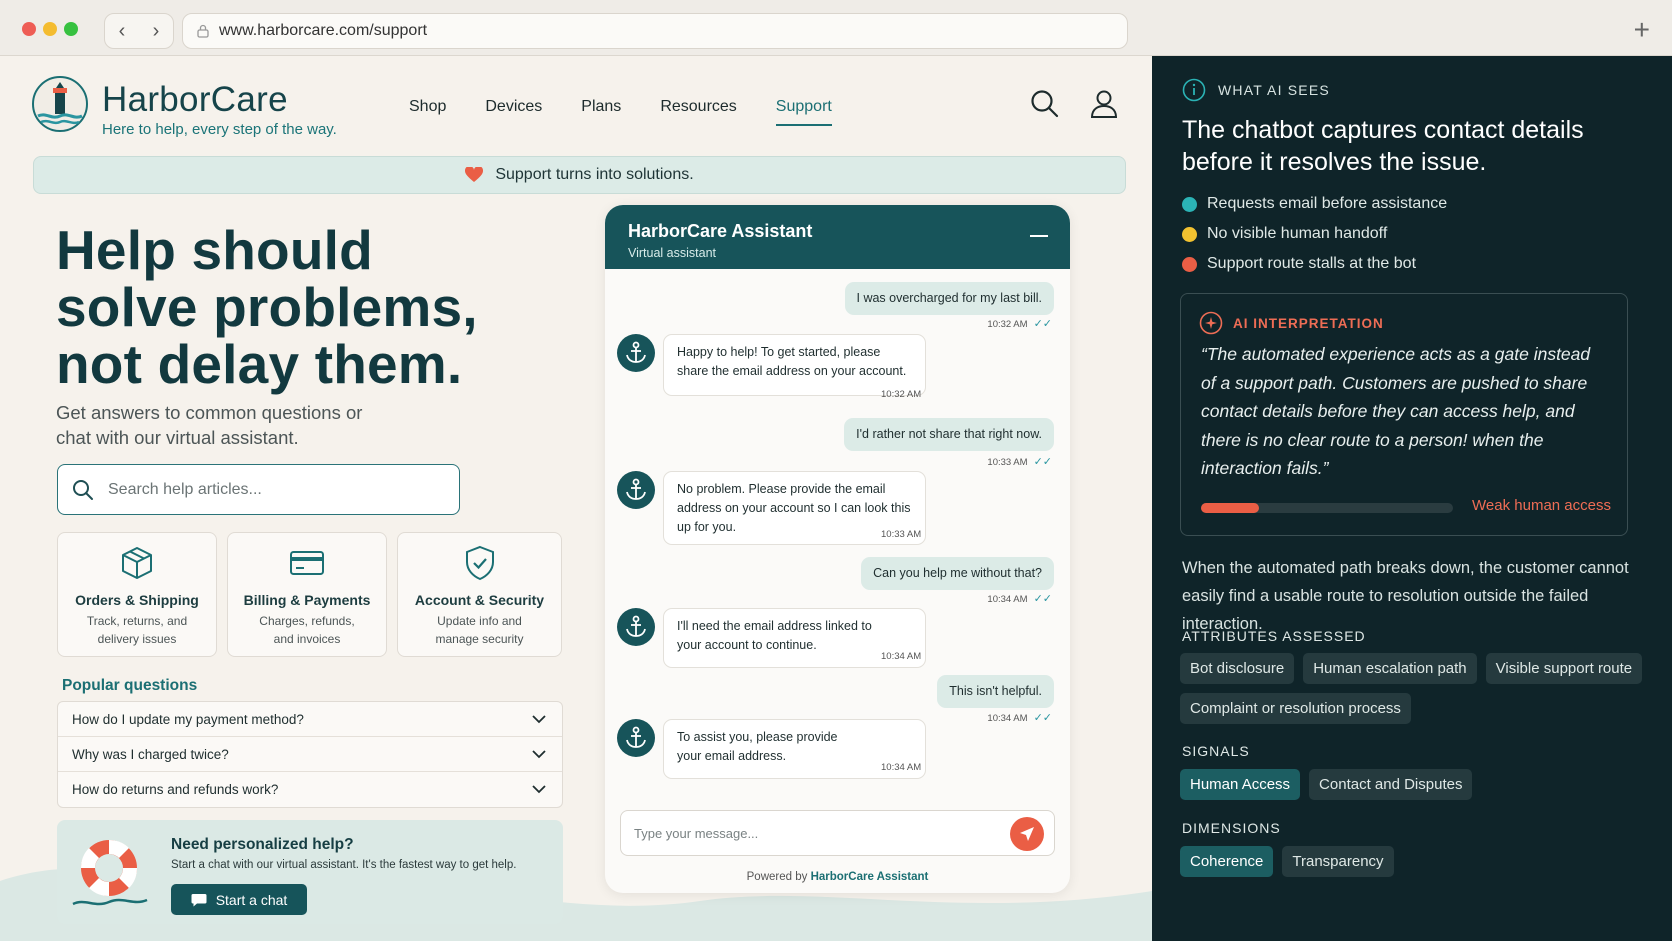 The width and height of the screenshot is (1672, 941). I want to click on brand-name: HarborCare, so click(195, 100).